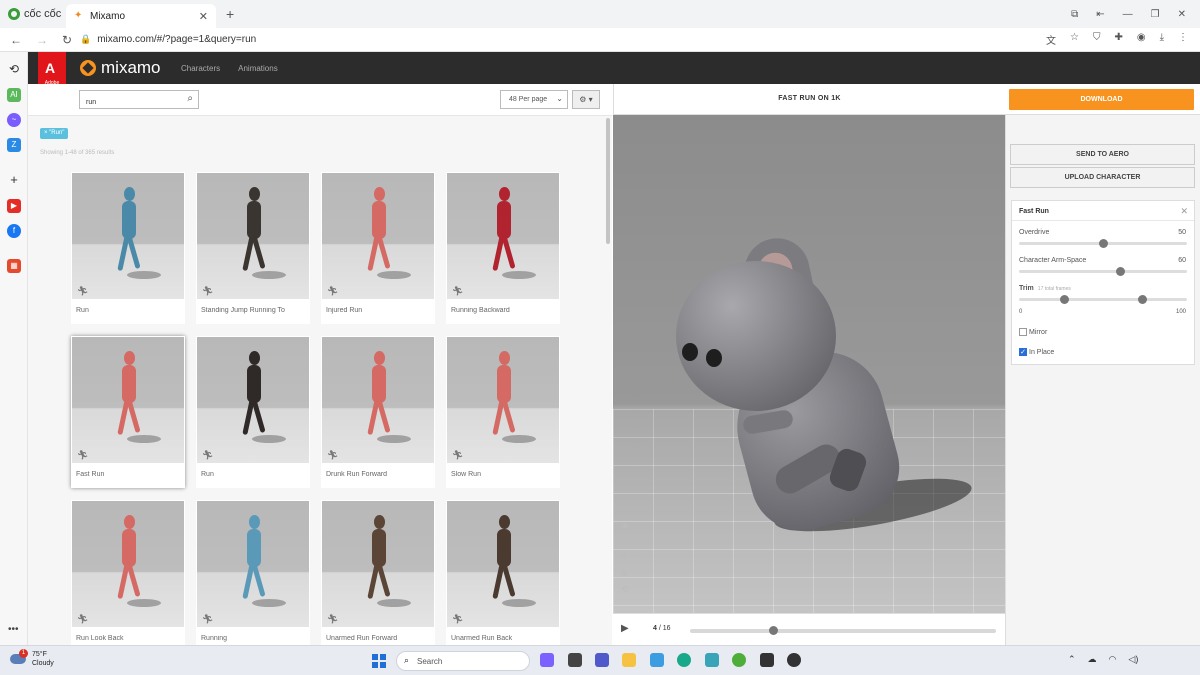  Describe the element at coordinates (625, 628) in the screenshot. I see `play-icon: ▶` at that location.